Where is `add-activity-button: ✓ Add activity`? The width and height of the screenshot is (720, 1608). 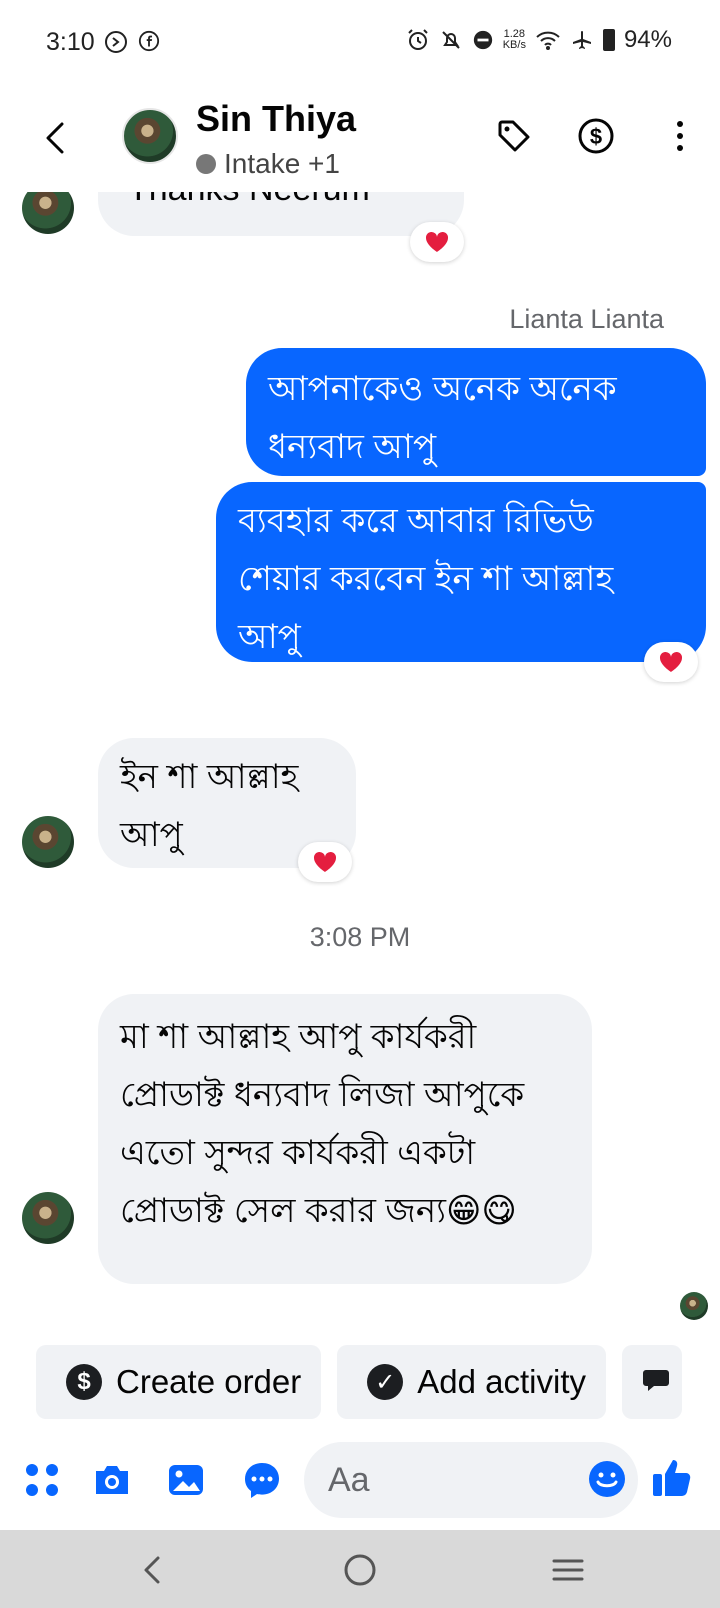
add-activity-button: ✓ Add activity is located at coordinates (472, 1382).